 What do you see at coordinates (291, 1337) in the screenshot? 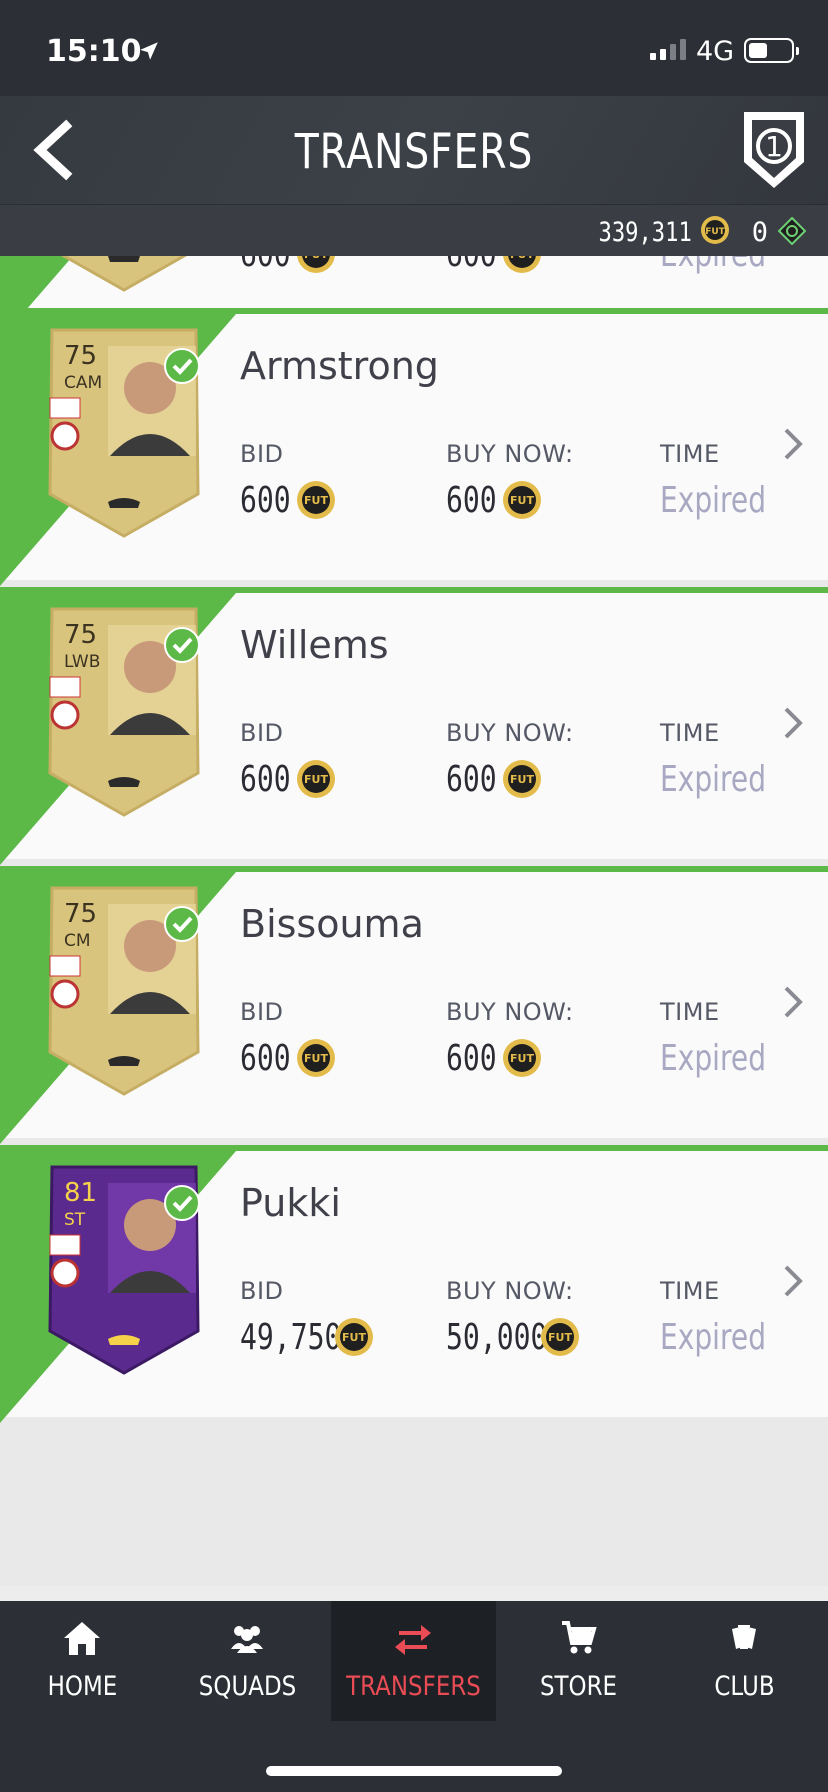
I see `bid-value: 49,750` at bounding box center [291, 1337].